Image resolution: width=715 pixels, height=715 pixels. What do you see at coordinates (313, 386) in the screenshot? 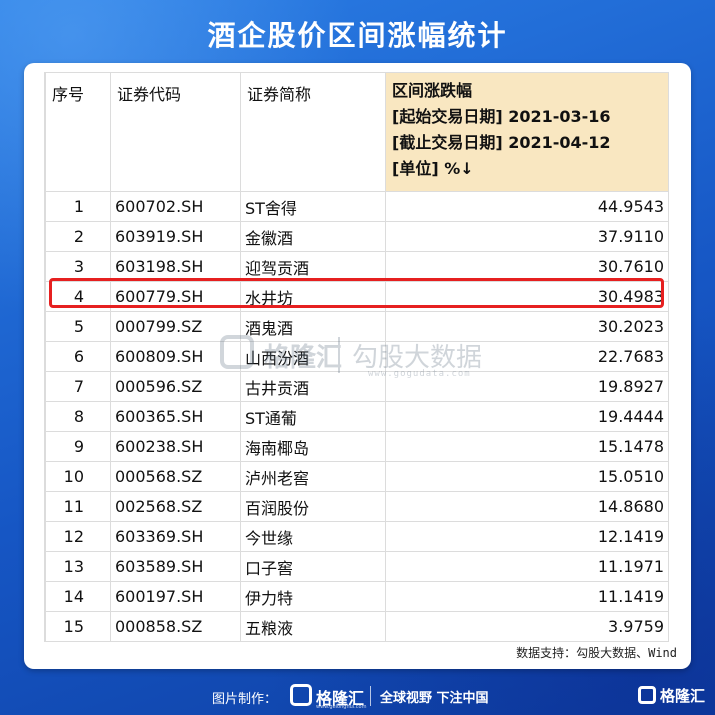
I see `row-name: 古井贡酒` at bounding box center [313, 386].